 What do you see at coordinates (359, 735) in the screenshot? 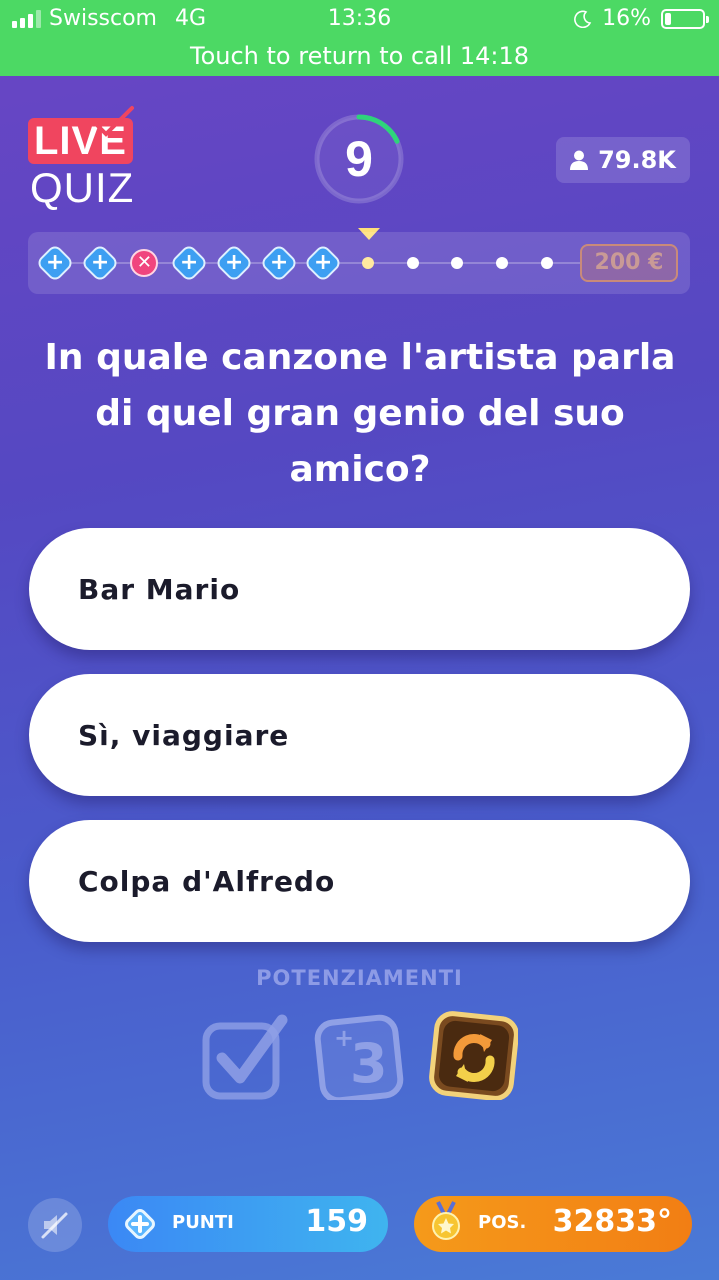
I see `answer-option-2: Sì, viaggiare` at bounding box center [359, 735].